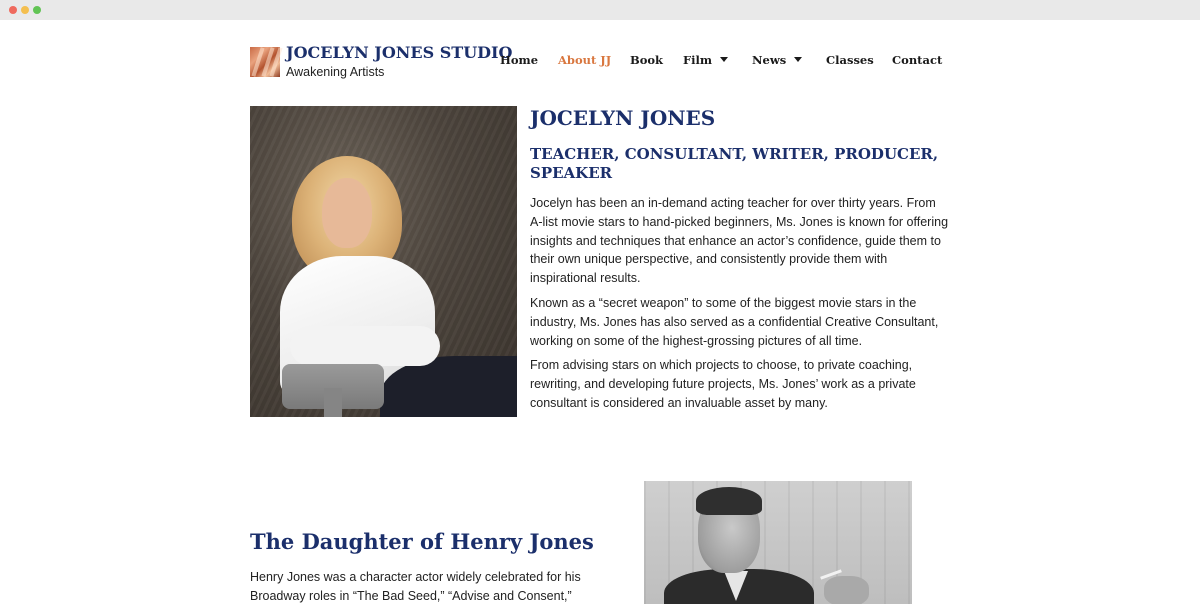  Describe the element at coordinates (778, 542) in the screenshot. I see `henry-jones-photo` at that location.